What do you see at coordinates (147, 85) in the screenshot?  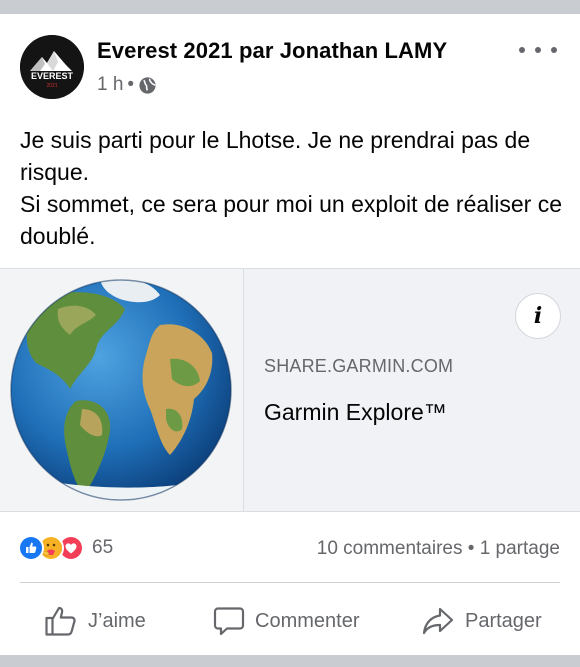 I see `globe-icon` at bounding box center [147, 85].